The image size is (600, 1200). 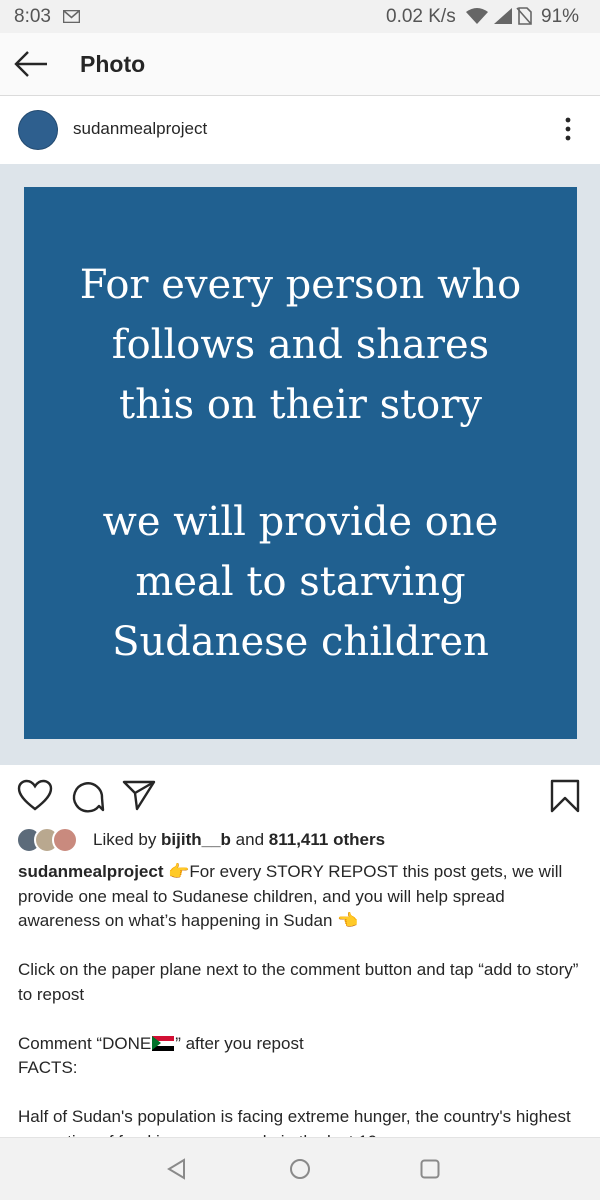 What do you see at coordinates (196, 839) in the screenshot?
I see `liked-by-user: bijith__b` at bounding box center [196, 839].